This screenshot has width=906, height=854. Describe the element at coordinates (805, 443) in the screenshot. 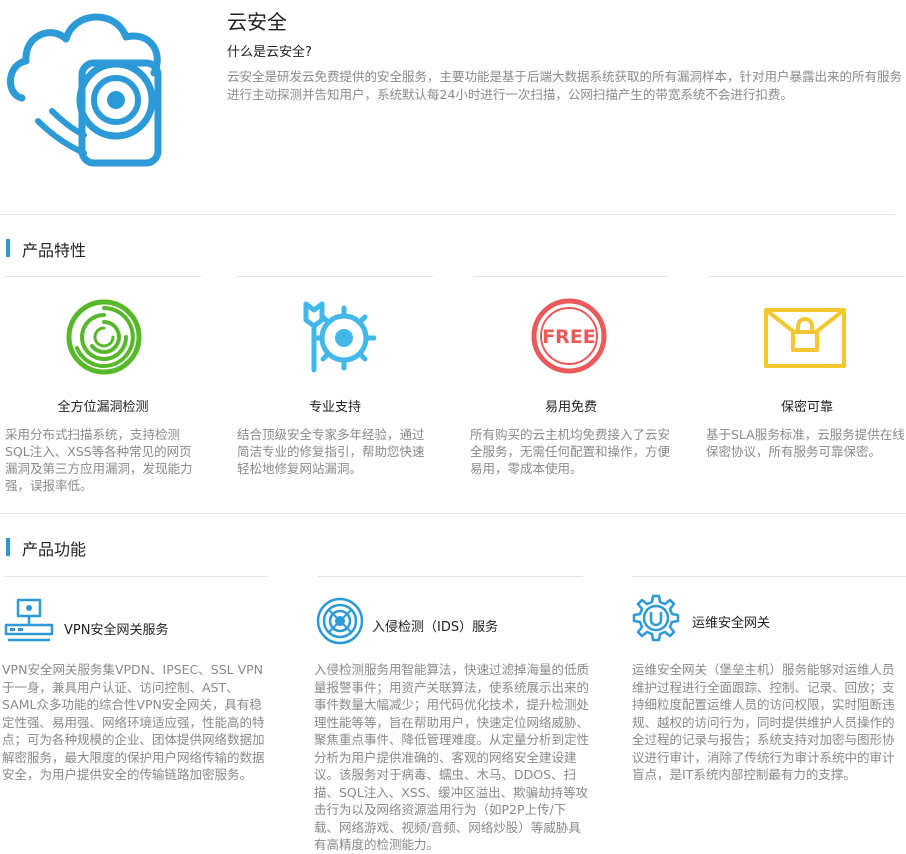

I see `feature-desc: 基于SLA服务标准，云服务提供在线保密协议，所有服务可靠保密。` at that location.